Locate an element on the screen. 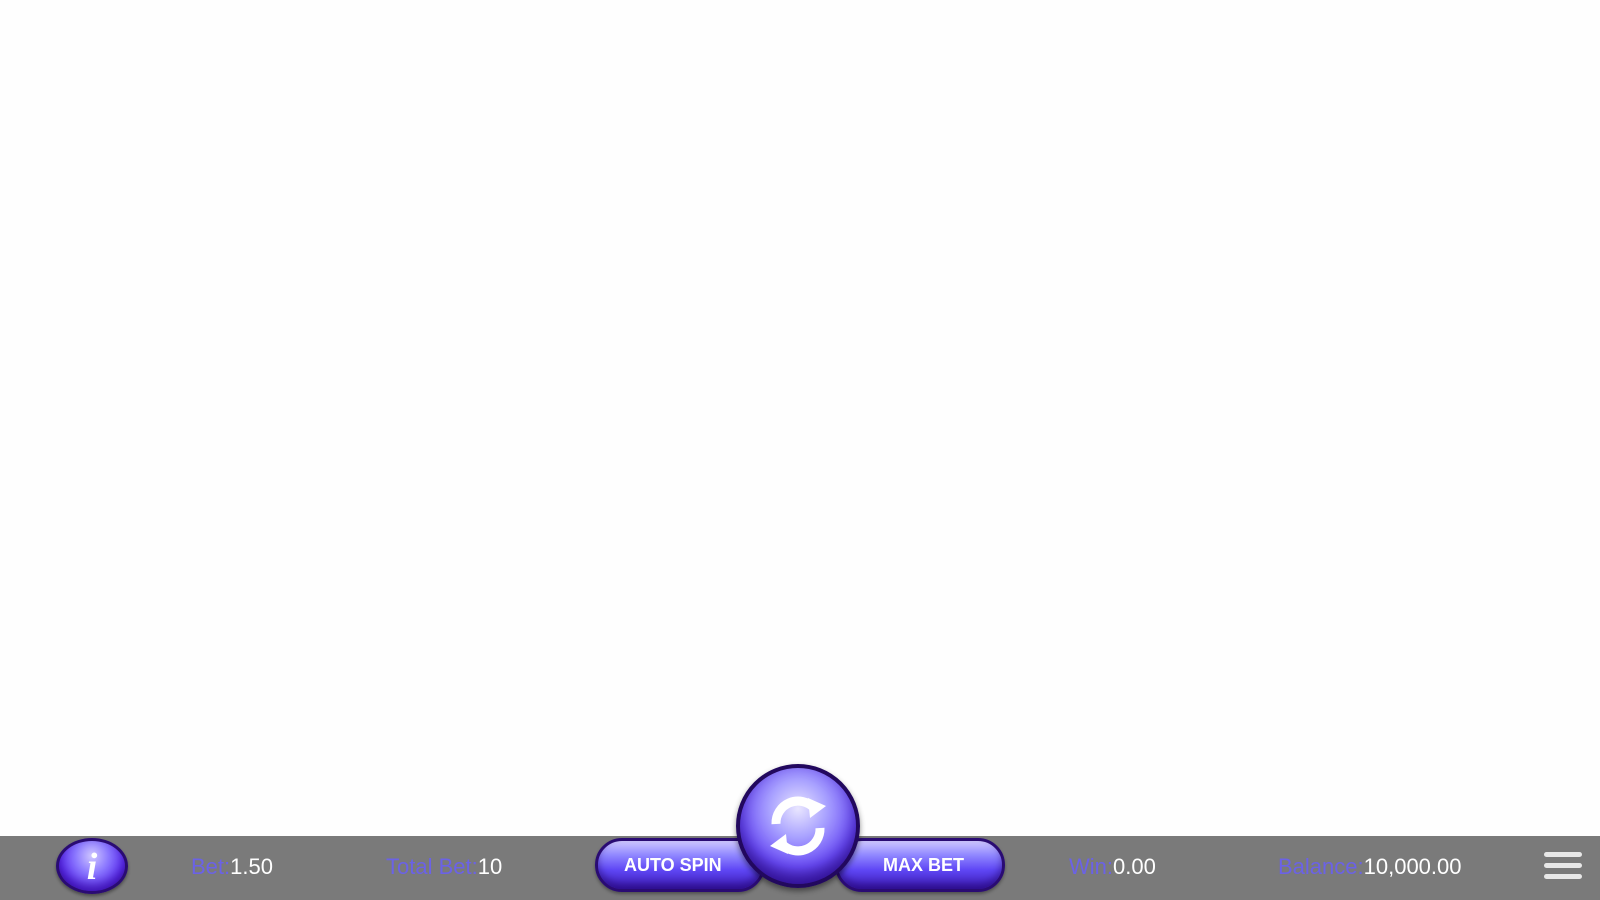 Image resolution: width=1600 pixels, height=900 pixels. win-value: 0.00 is located at coordinates (1134, 866).